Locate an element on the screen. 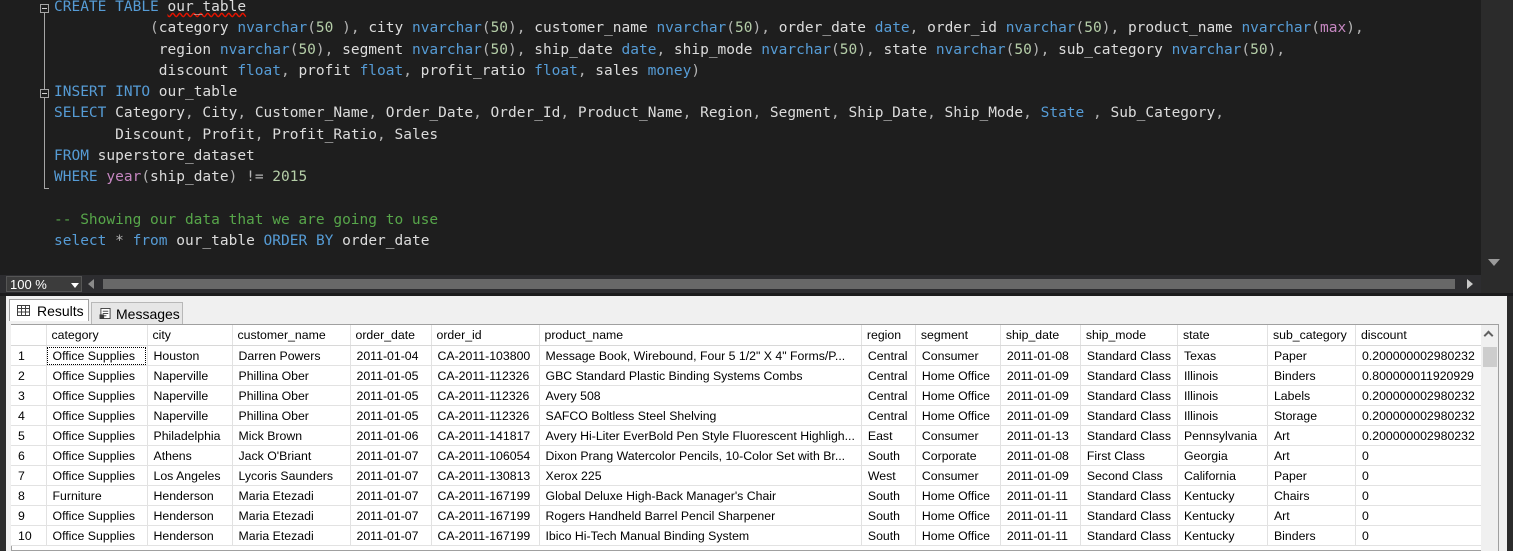 The image size is (1513, 551). column-header-product-name: product_name is located at coordinates (700, 335).